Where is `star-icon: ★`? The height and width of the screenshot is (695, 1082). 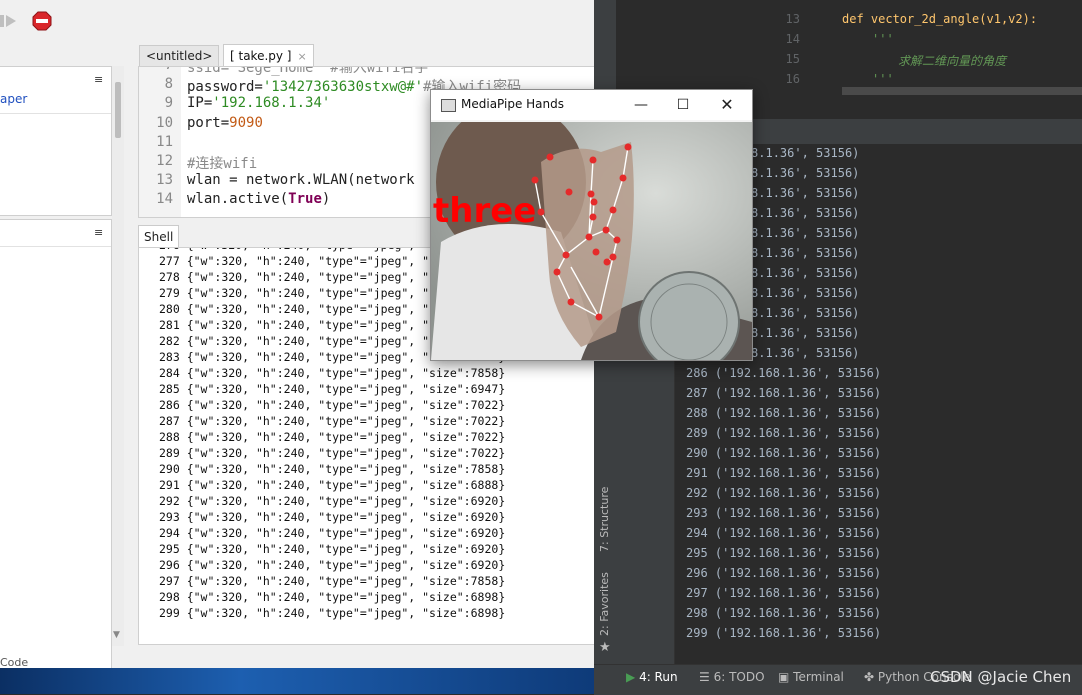 star-icon: ★ is located at coordinates (605, 647).